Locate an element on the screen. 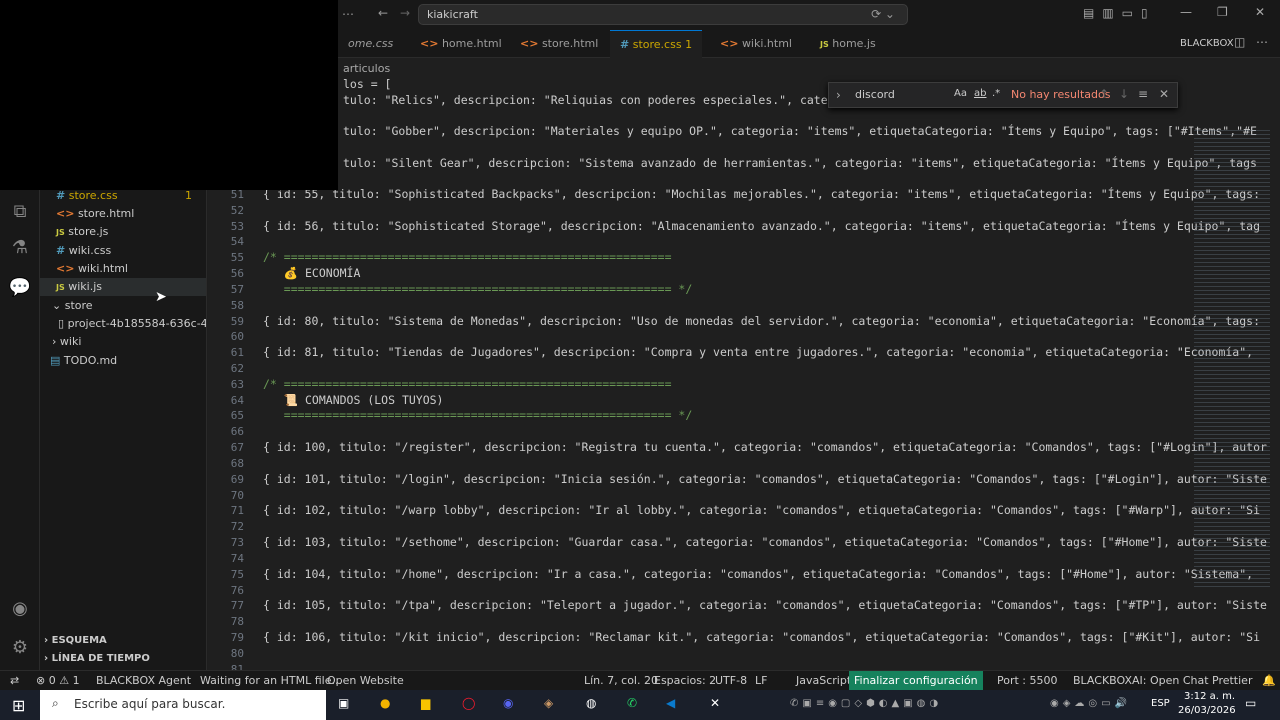 This screenshot has height=720, width=1280. gear-icon: ⚙ is located at coordinates (20, 648).